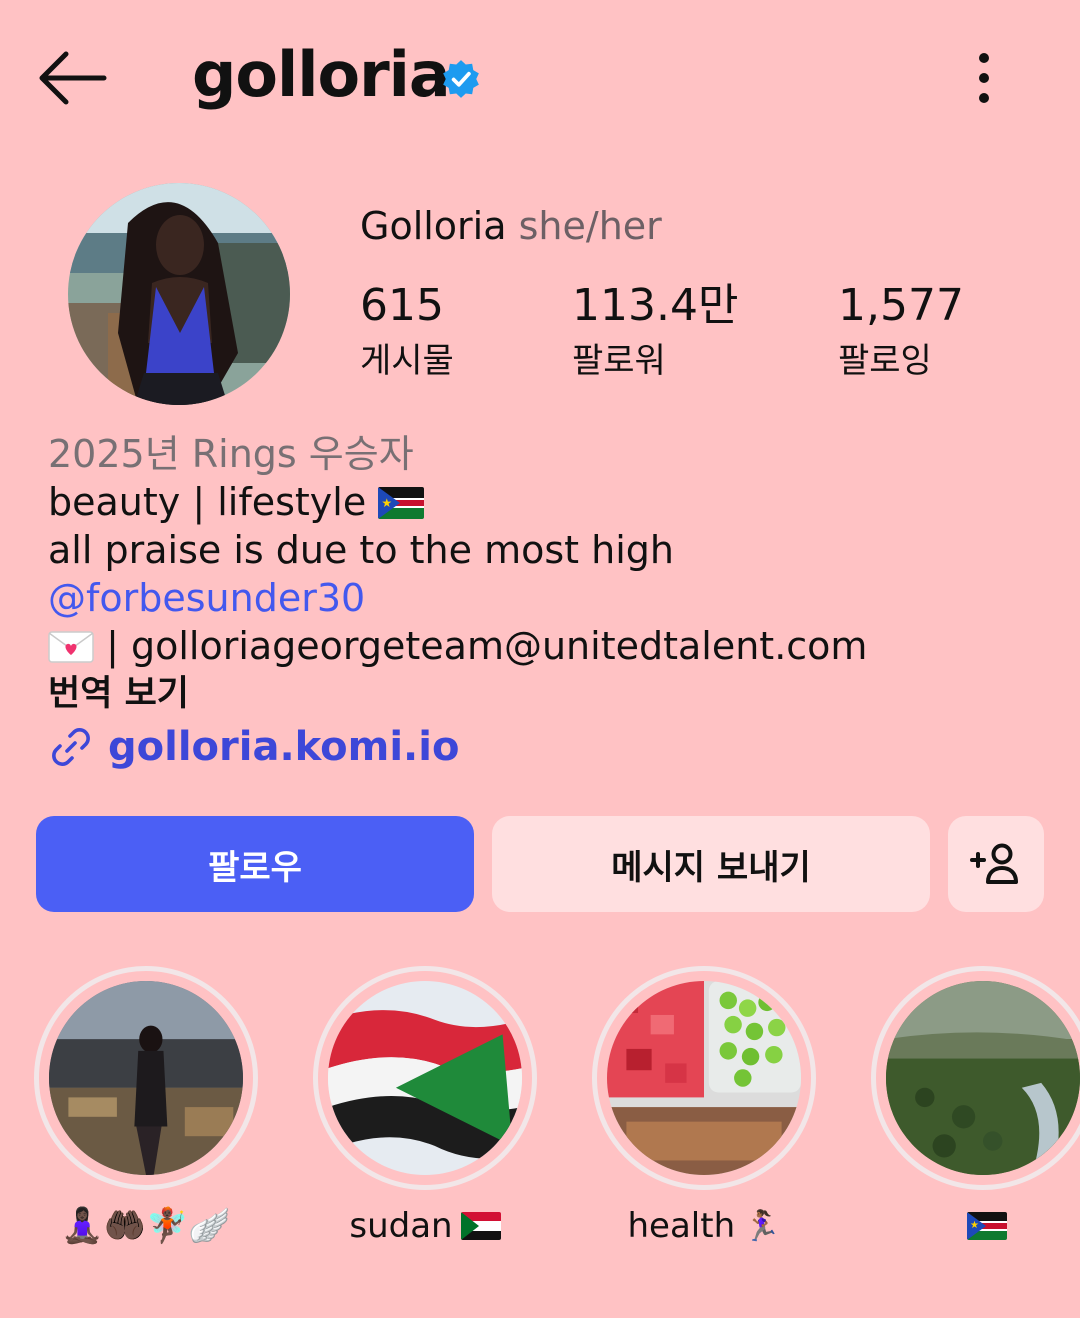 The image size is (1080, 1318). I want to click on highlight-1-label-text: 🧘🏿‍♀️🤲🏿🧚🏿🪽, so click(146, 1226).